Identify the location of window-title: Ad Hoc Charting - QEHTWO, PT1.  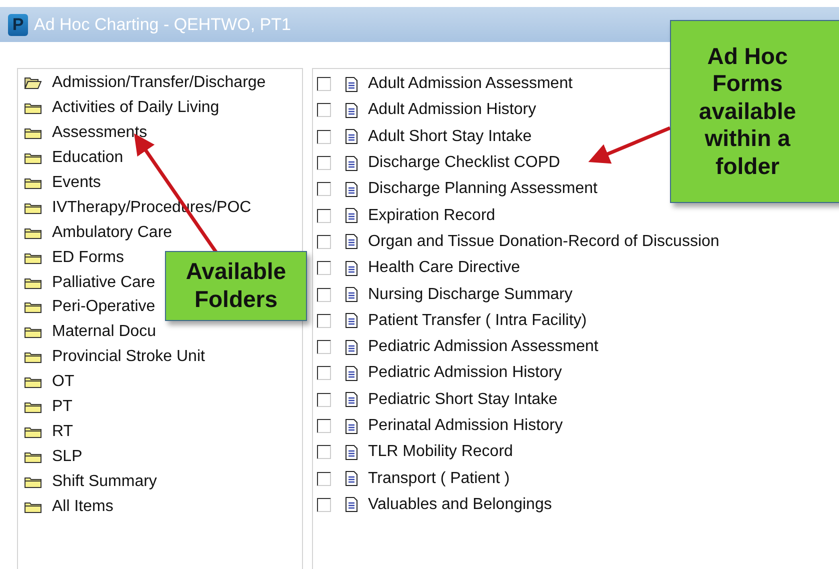
(162, 24).